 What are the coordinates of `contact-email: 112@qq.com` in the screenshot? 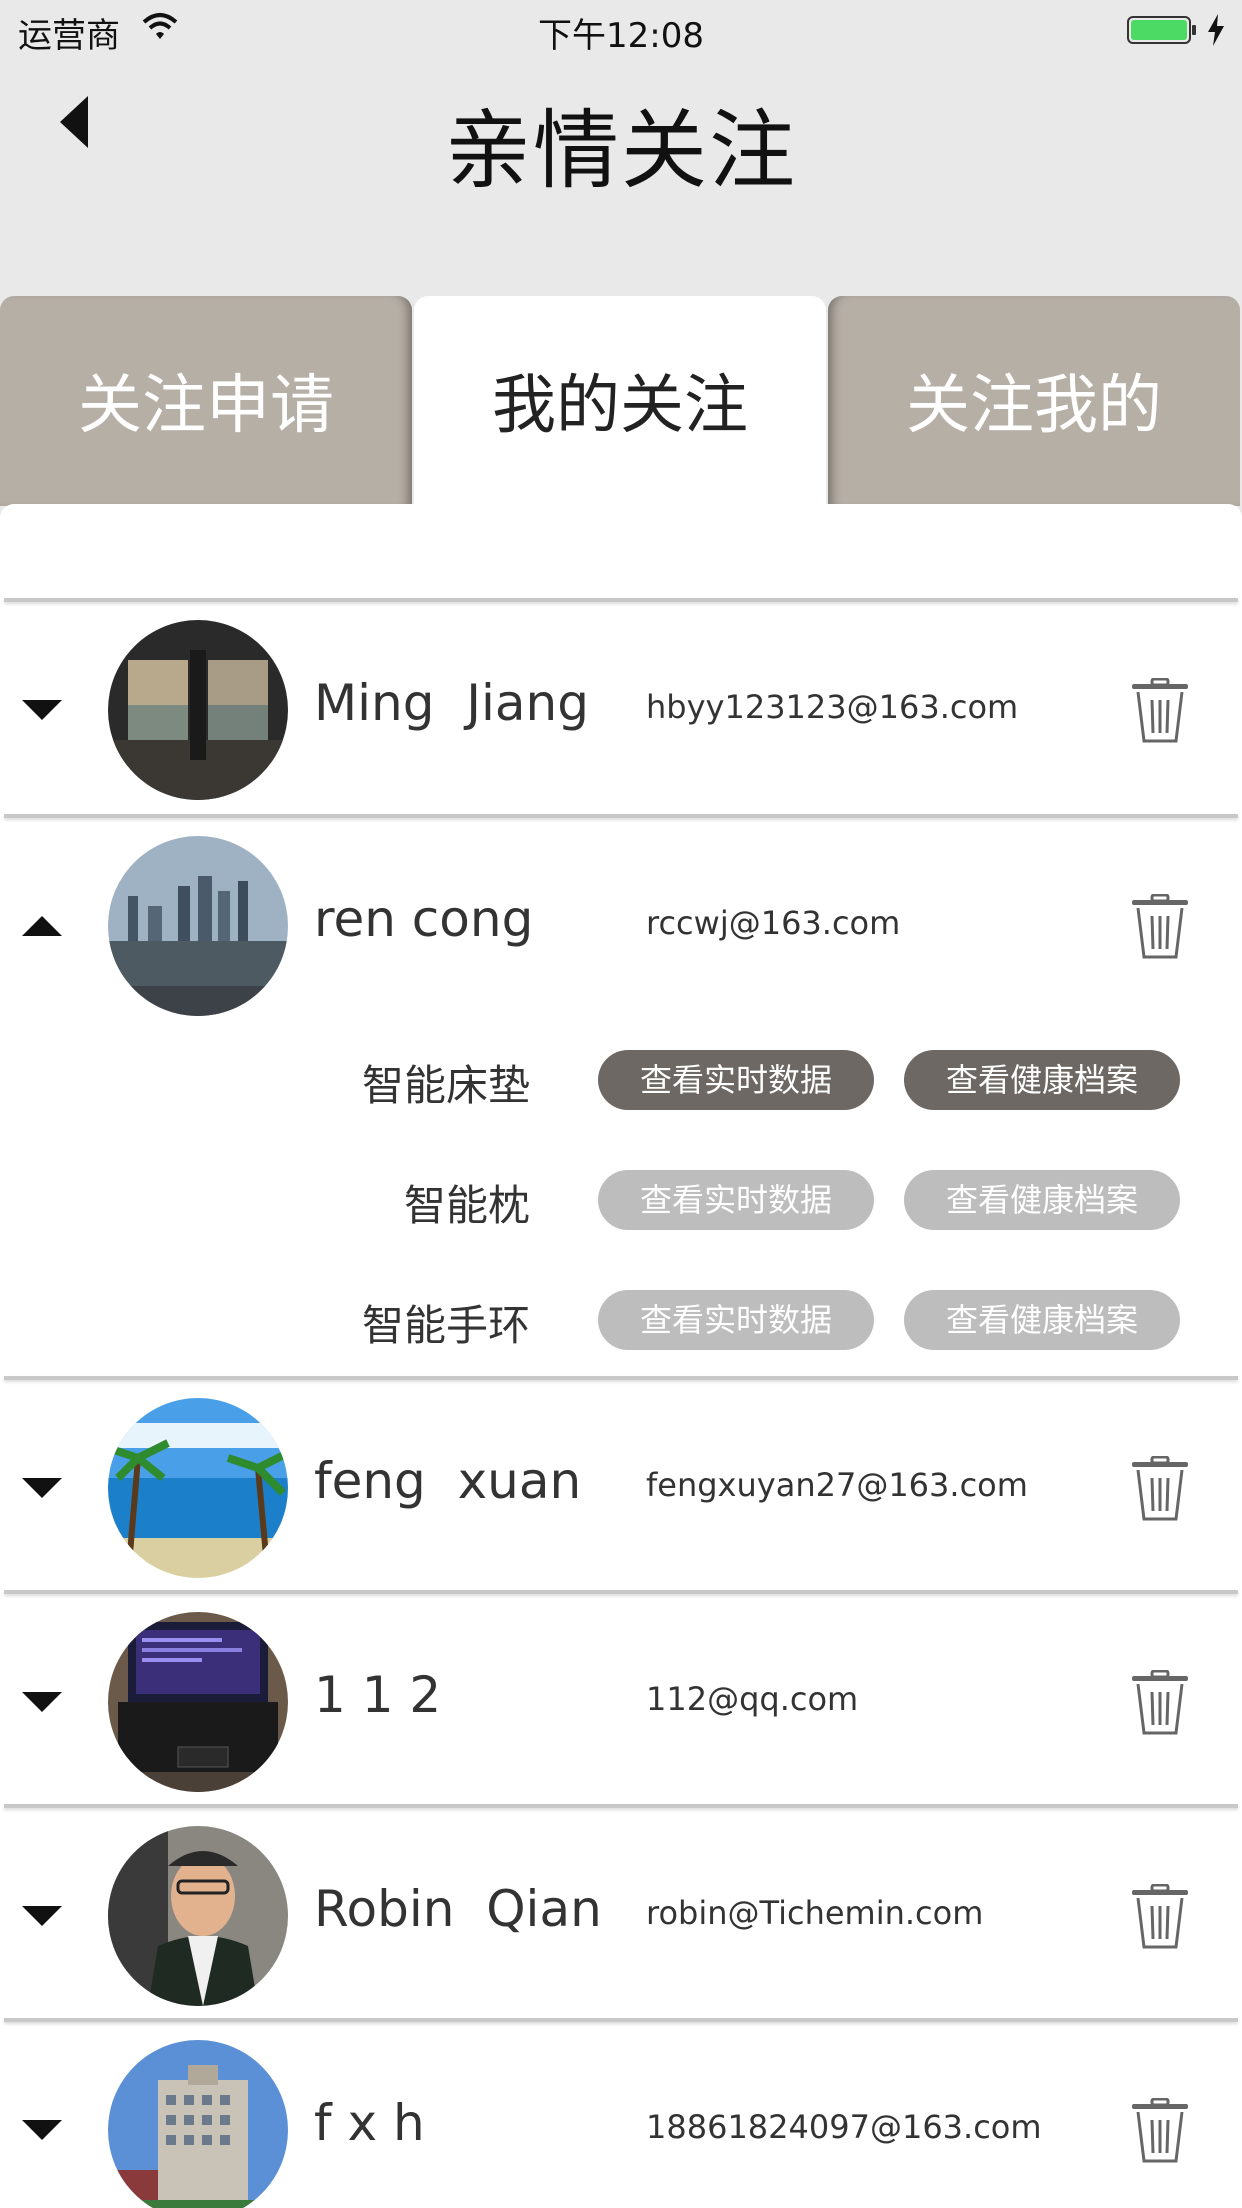 It's located at (752, 1699).